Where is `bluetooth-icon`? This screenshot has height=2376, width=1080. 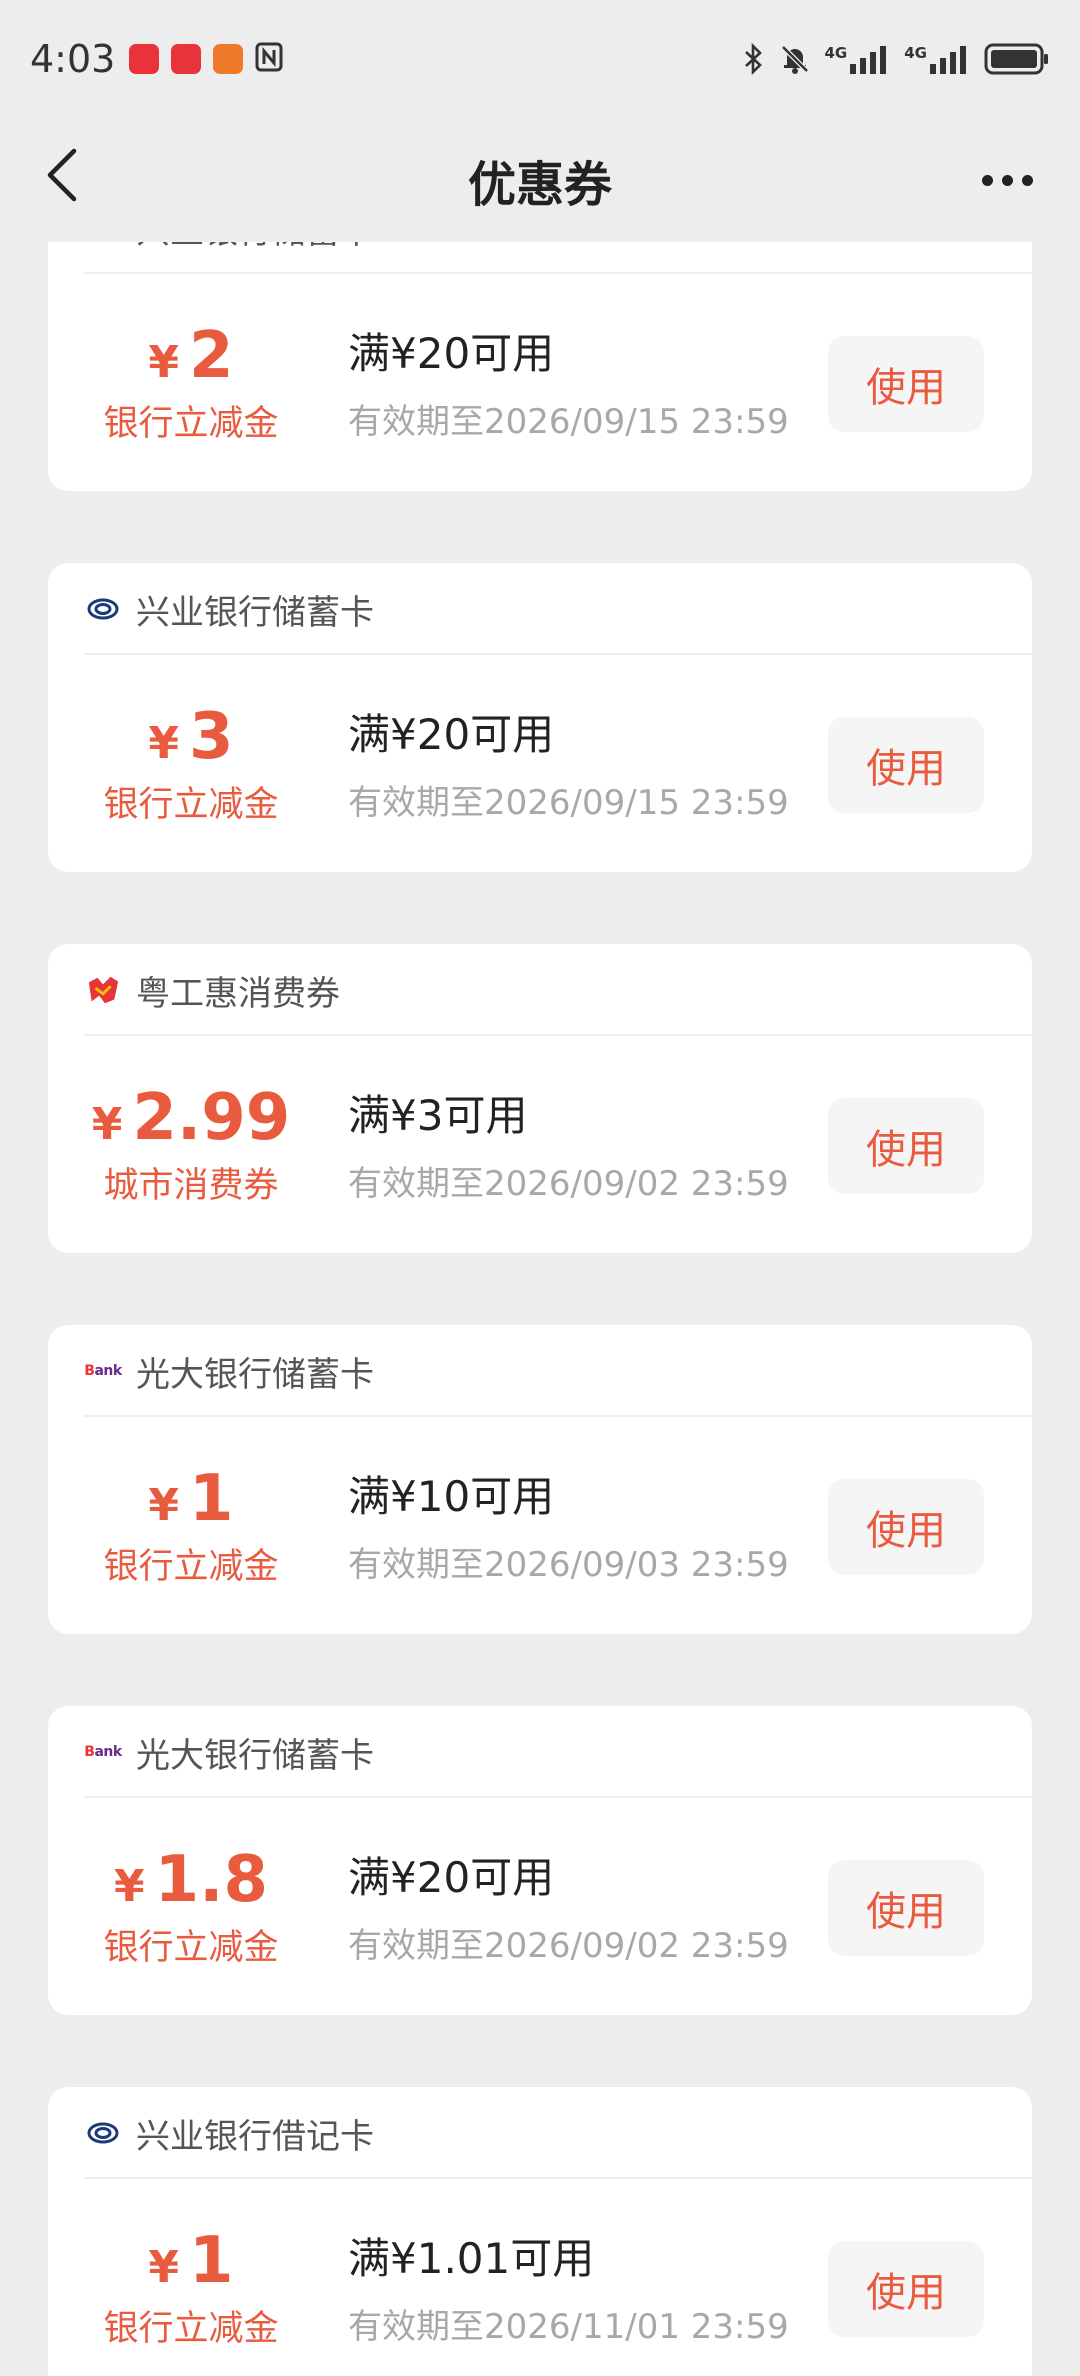 bluetooth-icon is located at coordinates (754, 59).